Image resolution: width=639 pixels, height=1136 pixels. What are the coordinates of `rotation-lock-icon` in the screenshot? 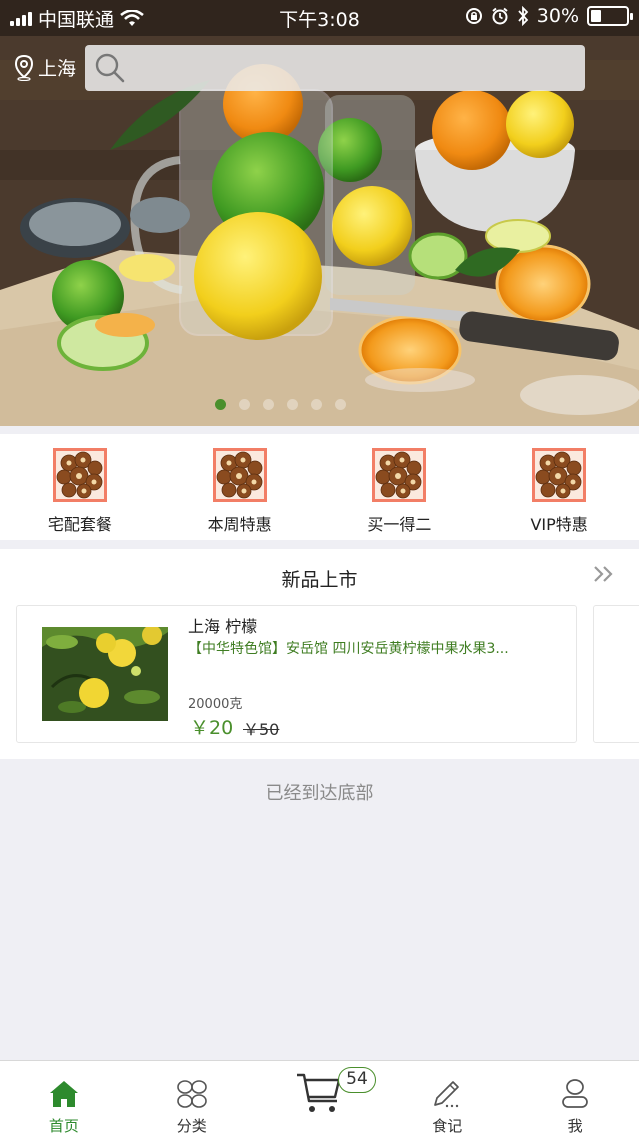 It's located at (473, 16).